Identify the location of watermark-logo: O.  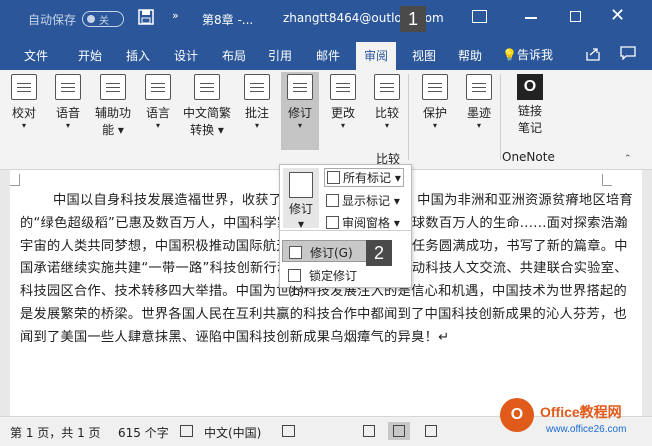
(517, 415).